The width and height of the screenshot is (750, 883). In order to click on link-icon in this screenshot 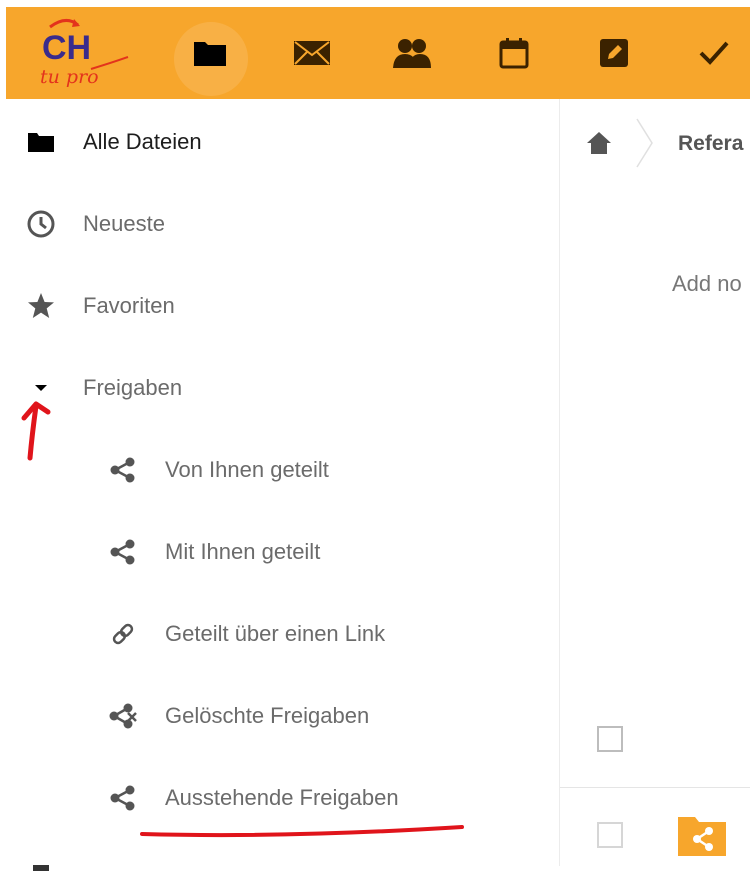, I will do `click(123, 634)`.